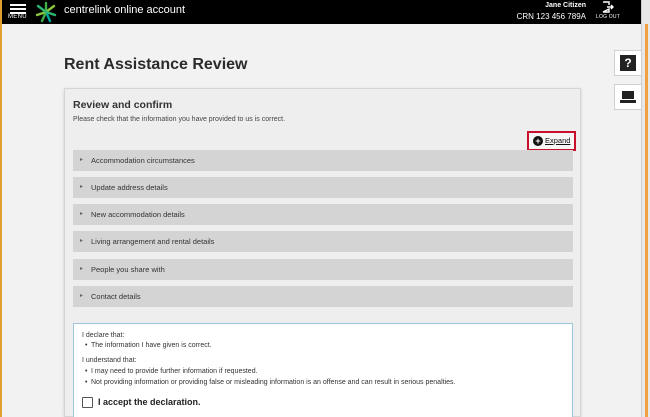 Image resolution: width=650 pixels, height=417 pixels. Describe the element at coordinates (323, 296) in the screenshot. I see `section-contact-details: ▸ Contact details` at that location.